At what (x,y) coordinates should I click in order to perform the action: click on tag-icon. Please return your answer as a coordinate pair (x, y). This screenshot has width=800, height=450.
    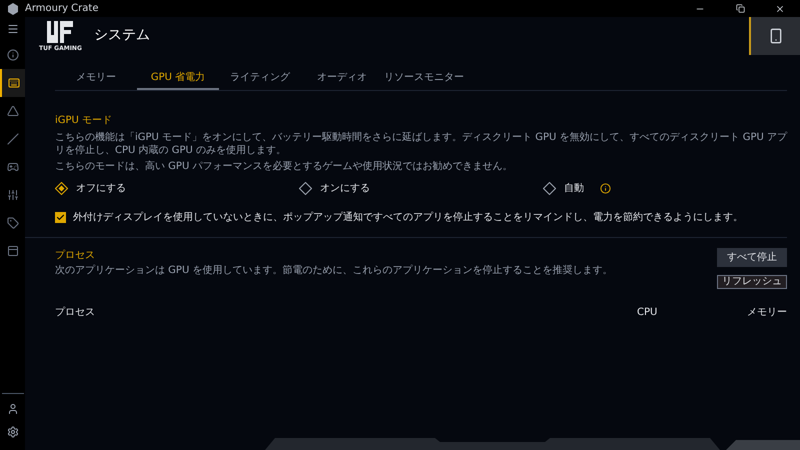
    Looking at the image, I should click on (12, 223).